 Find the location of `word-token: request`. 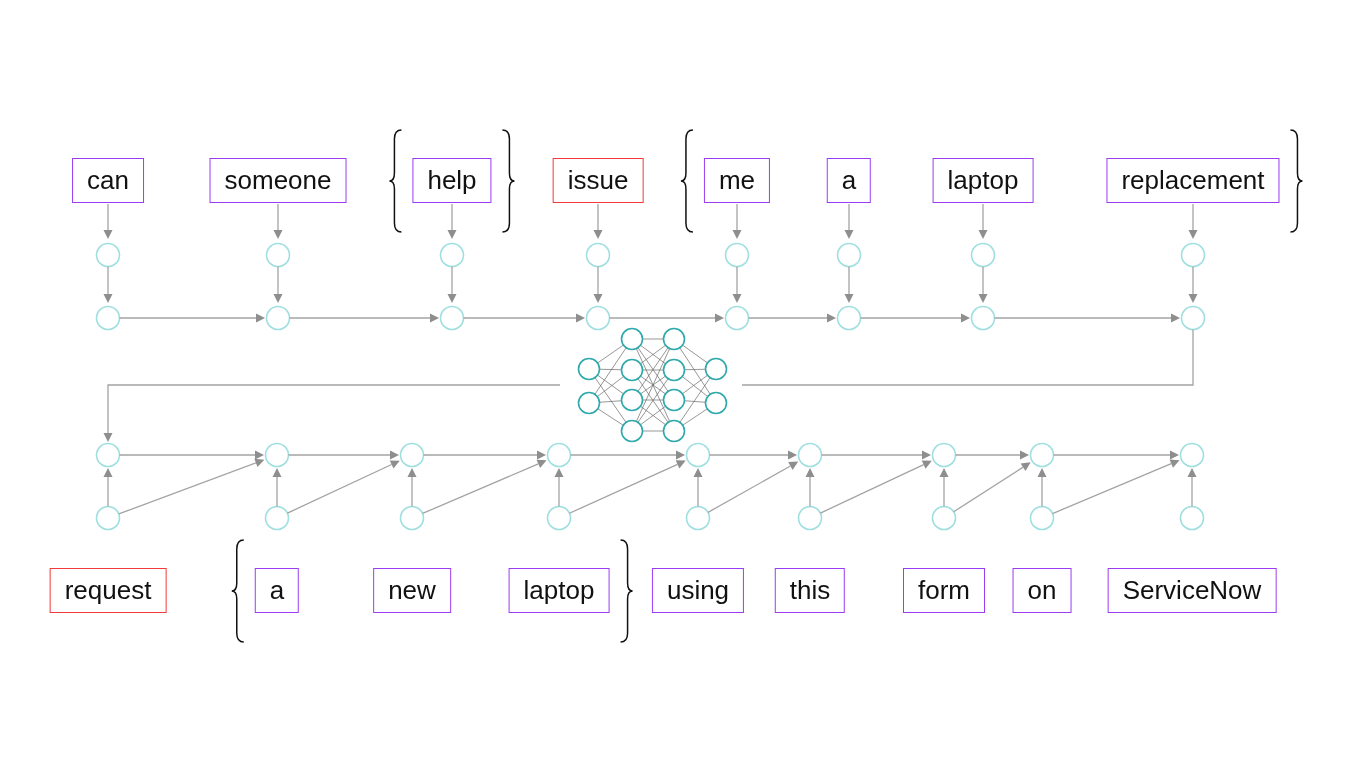

word-token: request is located at coordinates (108, 590).